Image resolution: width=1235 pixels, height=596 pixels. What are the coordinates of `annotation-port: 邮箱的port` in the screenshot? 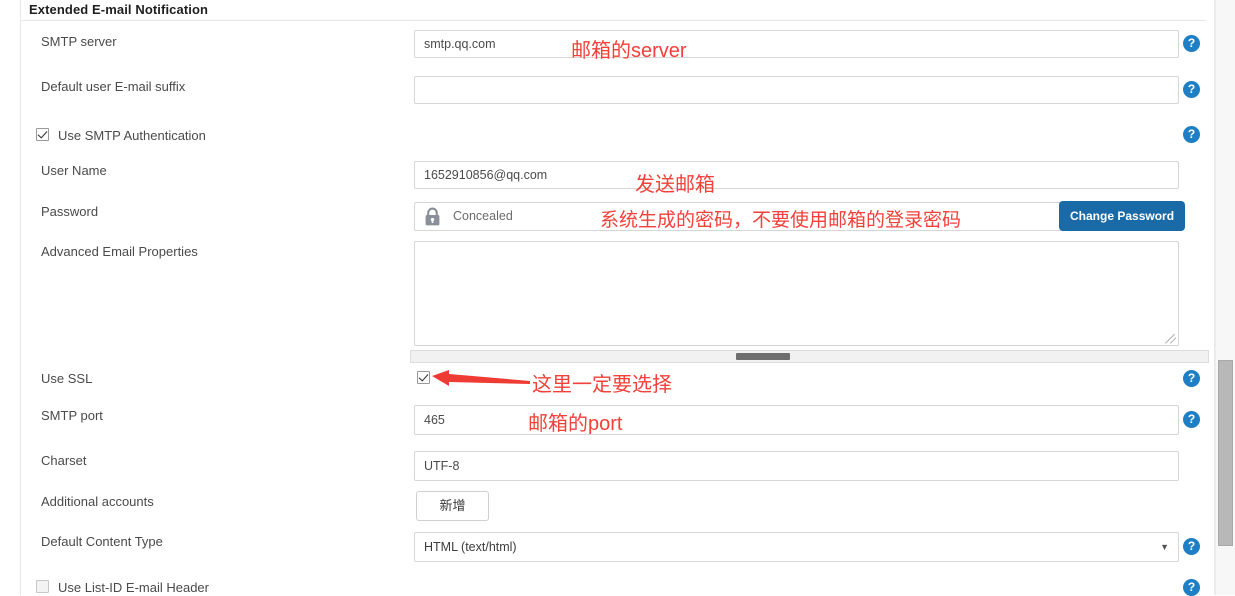 It's located at (575, 424).